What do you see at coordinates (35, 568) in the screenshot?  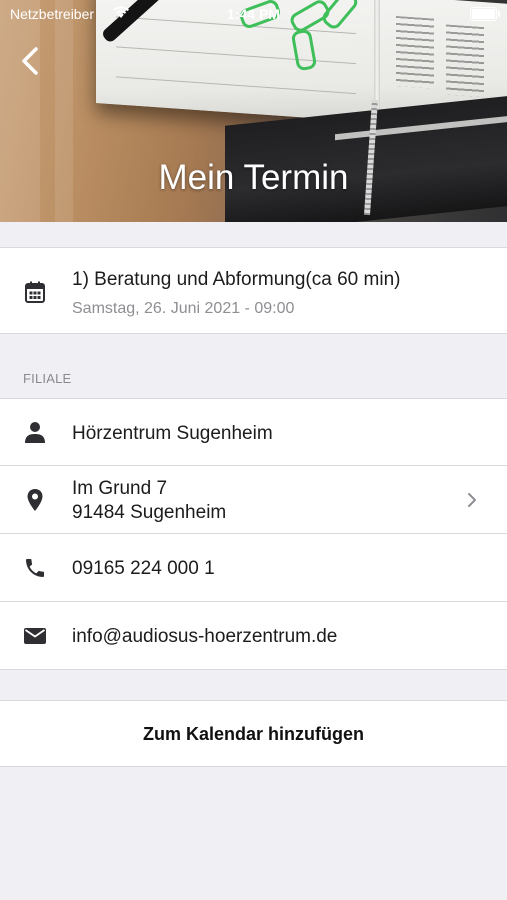 I see `phone-icon` at bounding box center [35, 568].